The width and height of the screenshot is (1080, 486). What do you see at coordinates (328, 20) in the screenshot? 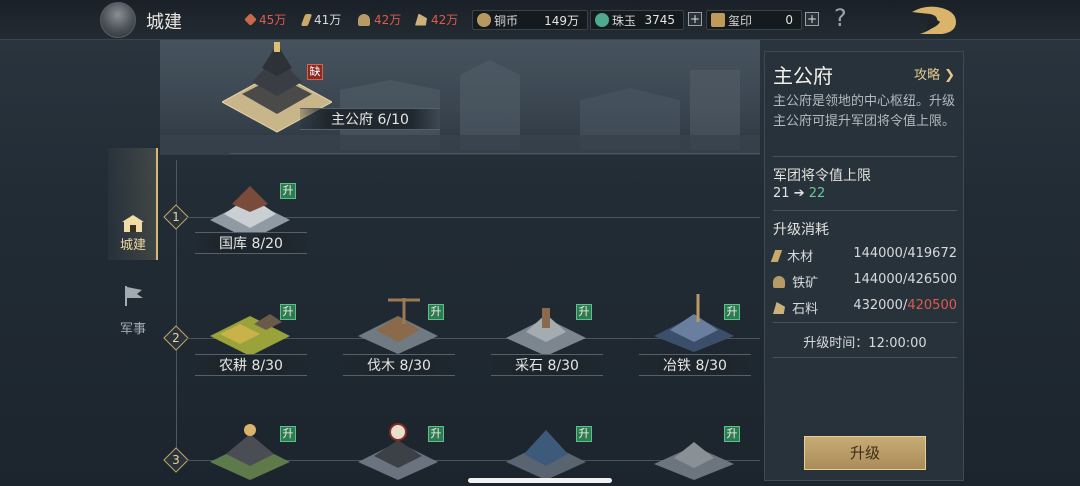
I see `wood-value: 41万` at bounding box center [328, 20].